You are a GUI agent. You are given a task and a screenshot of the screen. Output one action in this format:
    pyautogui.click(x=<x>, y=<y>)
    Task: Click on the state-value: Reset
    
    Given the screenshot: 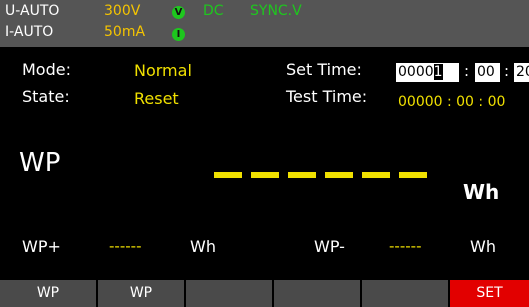 What is the action you would take?
    pyautogui.click(x=156, y=98)
    